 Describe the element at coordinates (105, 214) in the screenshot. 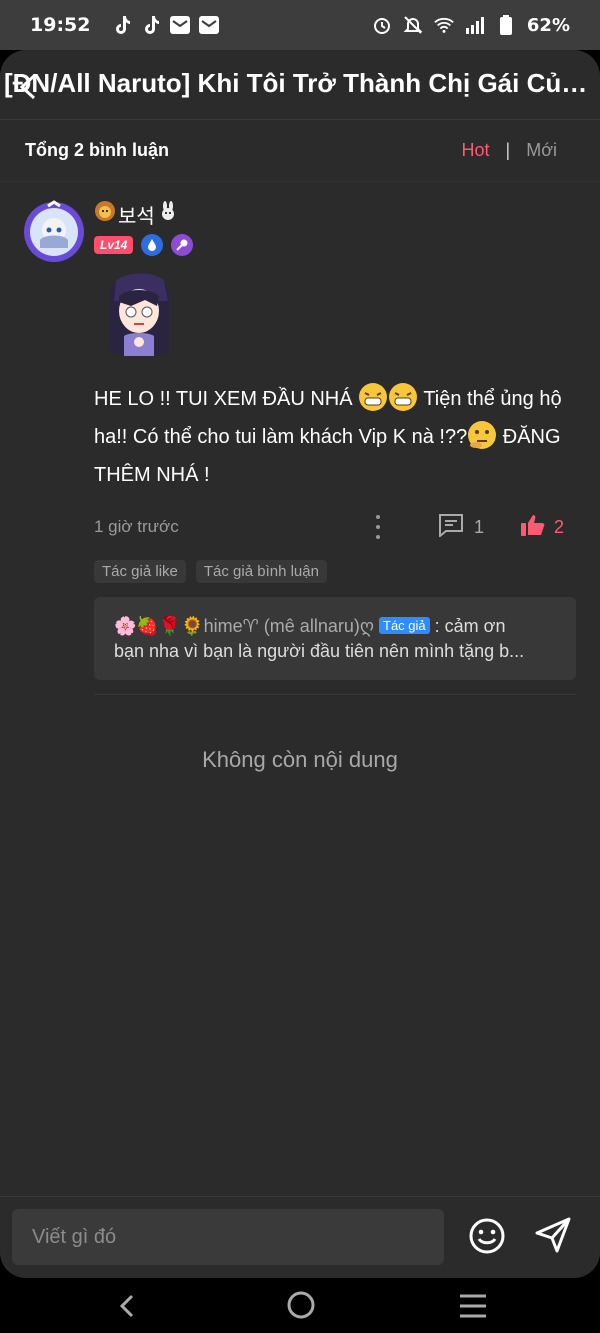

I see `lion-icon` at that location.